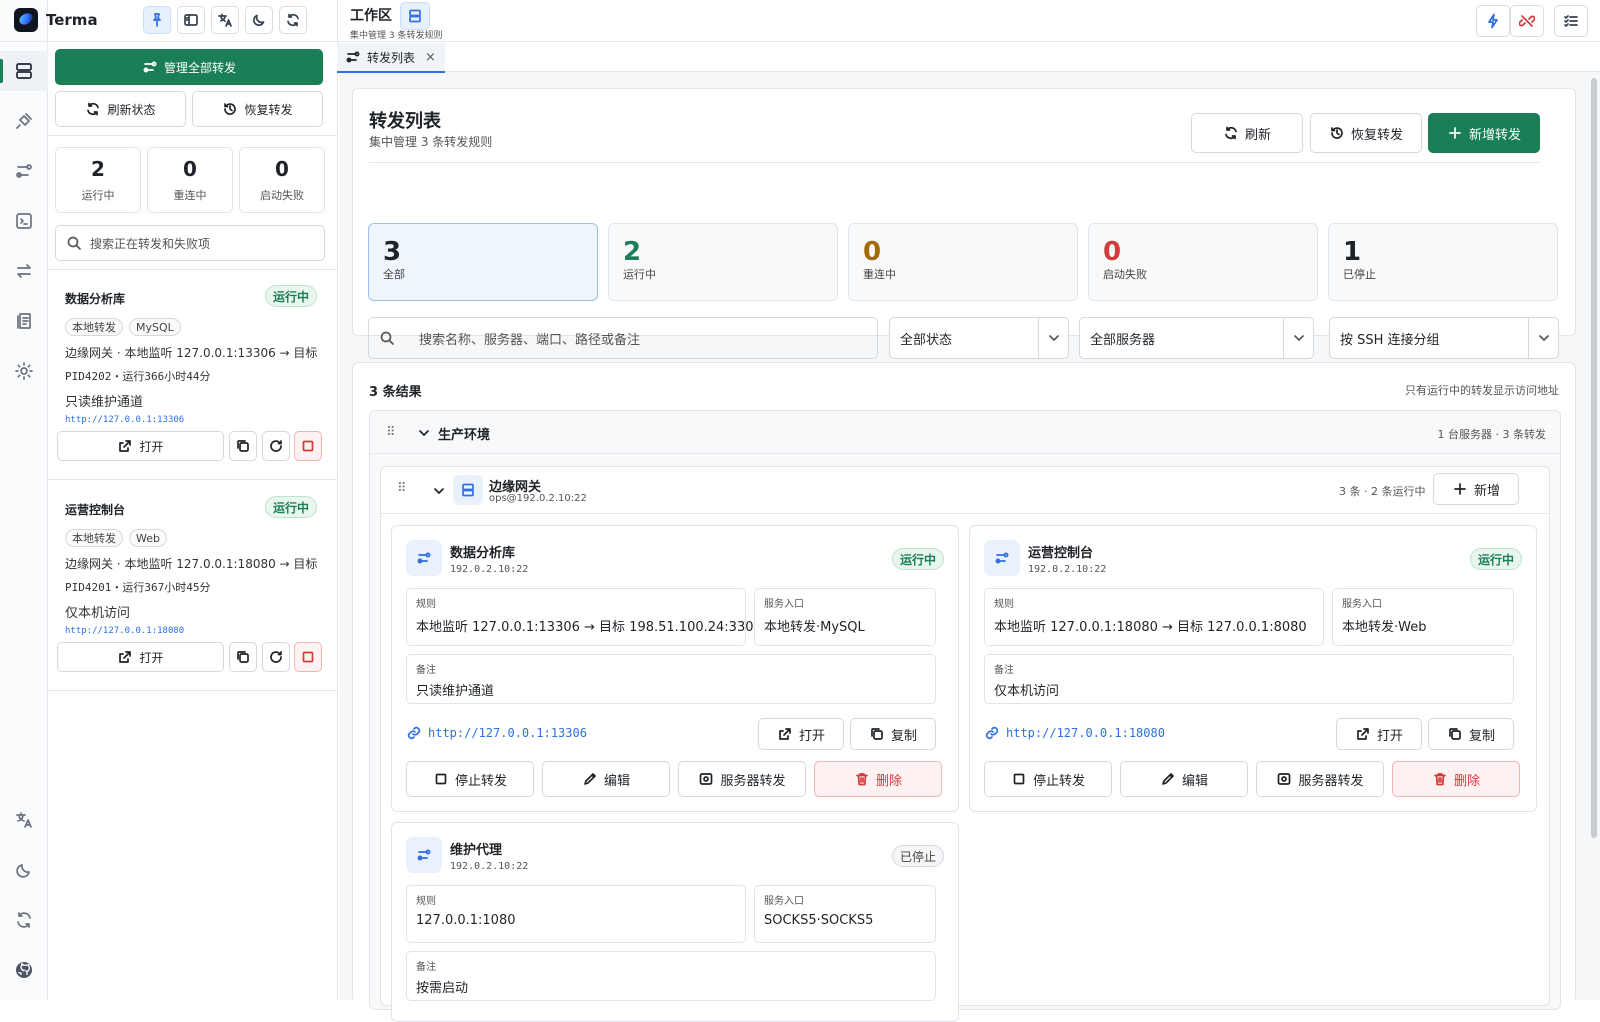 This screenshot has width=1600, height=1022. Describe the element at coordinates (190, 169) in the screenshot. I see `stat-value: 0` at that location.